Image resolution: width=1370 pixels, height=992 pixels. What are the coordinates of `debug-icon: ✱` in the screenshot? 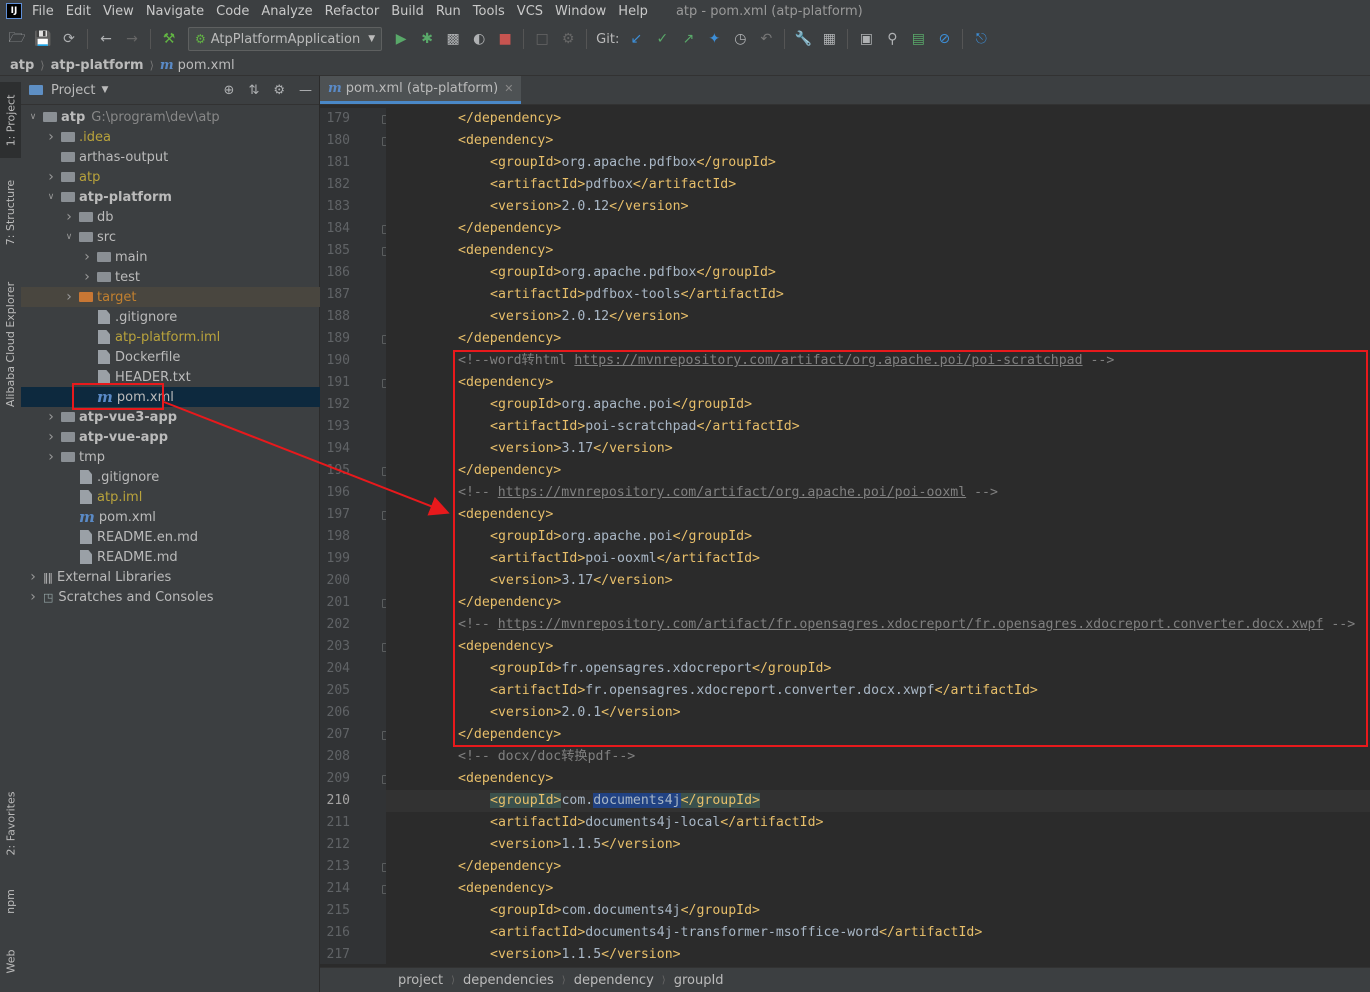 It's located at (427, 39).